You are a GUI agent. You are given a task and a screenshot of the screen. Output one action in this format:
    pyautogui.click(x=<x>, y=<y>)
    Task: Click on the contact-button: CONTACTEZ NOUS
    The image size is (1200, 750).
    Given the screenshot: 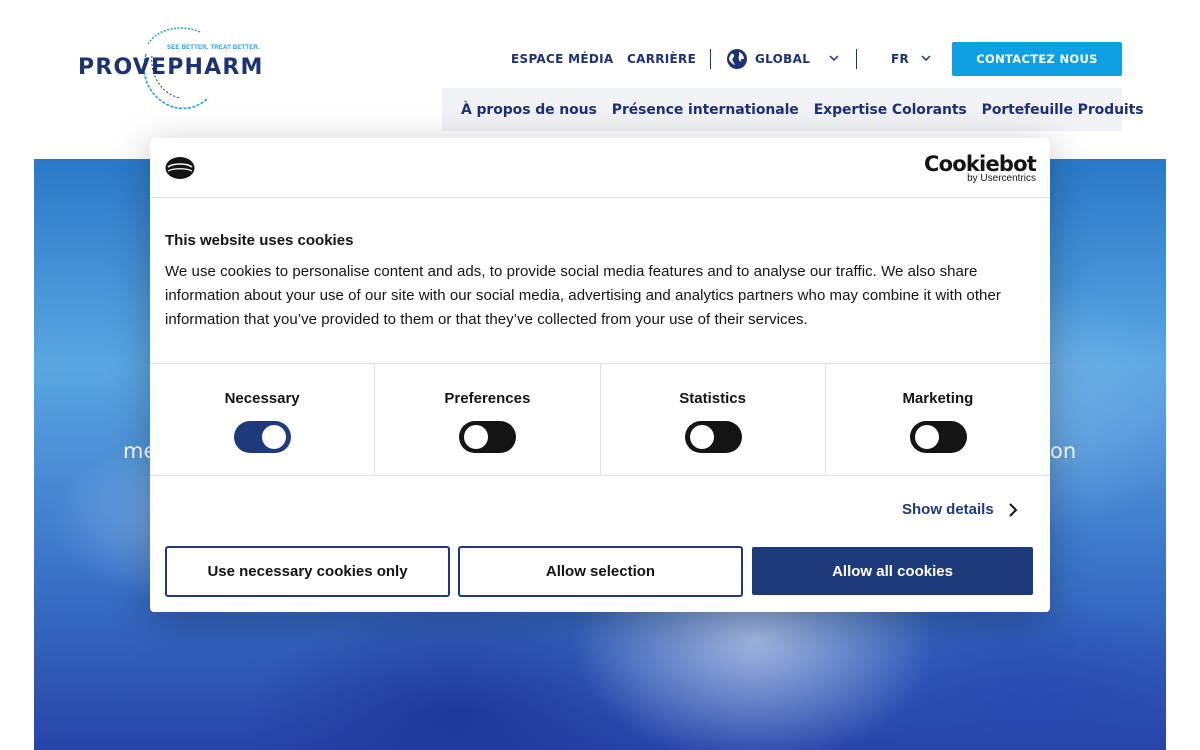 What is the action you would take?
    pyautogui.click(x=1037, y=59)
    